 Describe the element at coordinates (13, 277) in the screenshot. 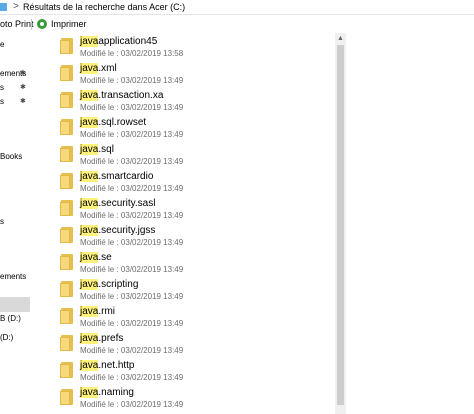

I see `nav-item: ements` at that location.